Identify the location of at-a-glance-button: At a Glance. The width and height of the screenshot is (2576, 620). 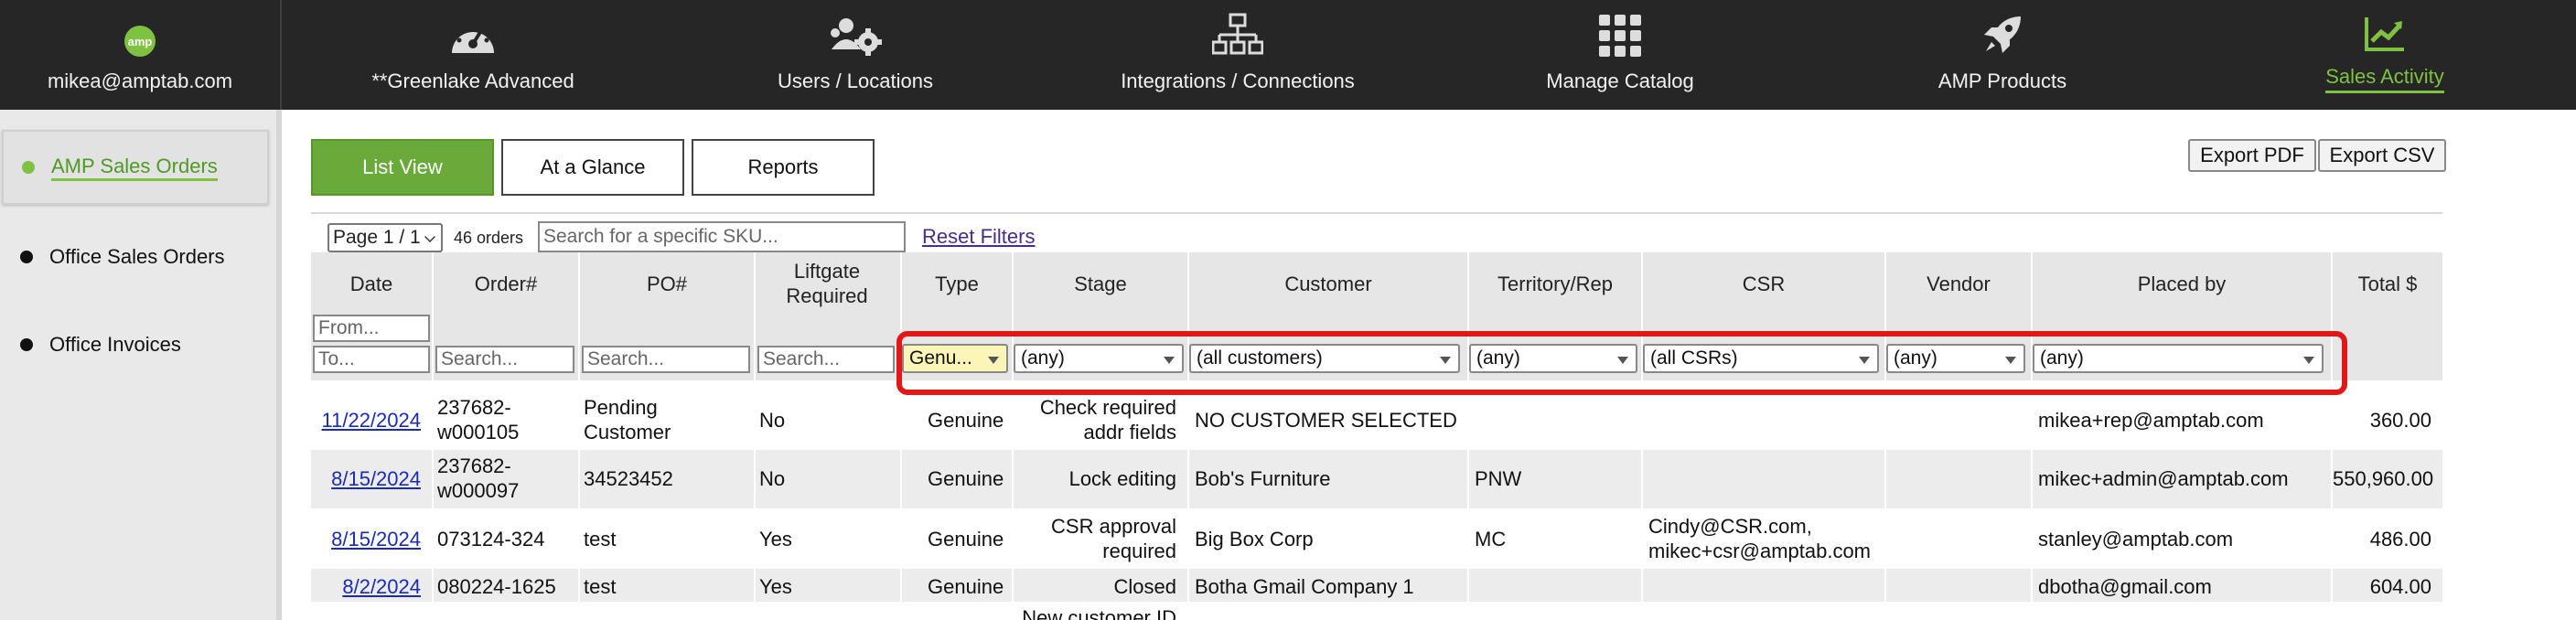
(592, 167).